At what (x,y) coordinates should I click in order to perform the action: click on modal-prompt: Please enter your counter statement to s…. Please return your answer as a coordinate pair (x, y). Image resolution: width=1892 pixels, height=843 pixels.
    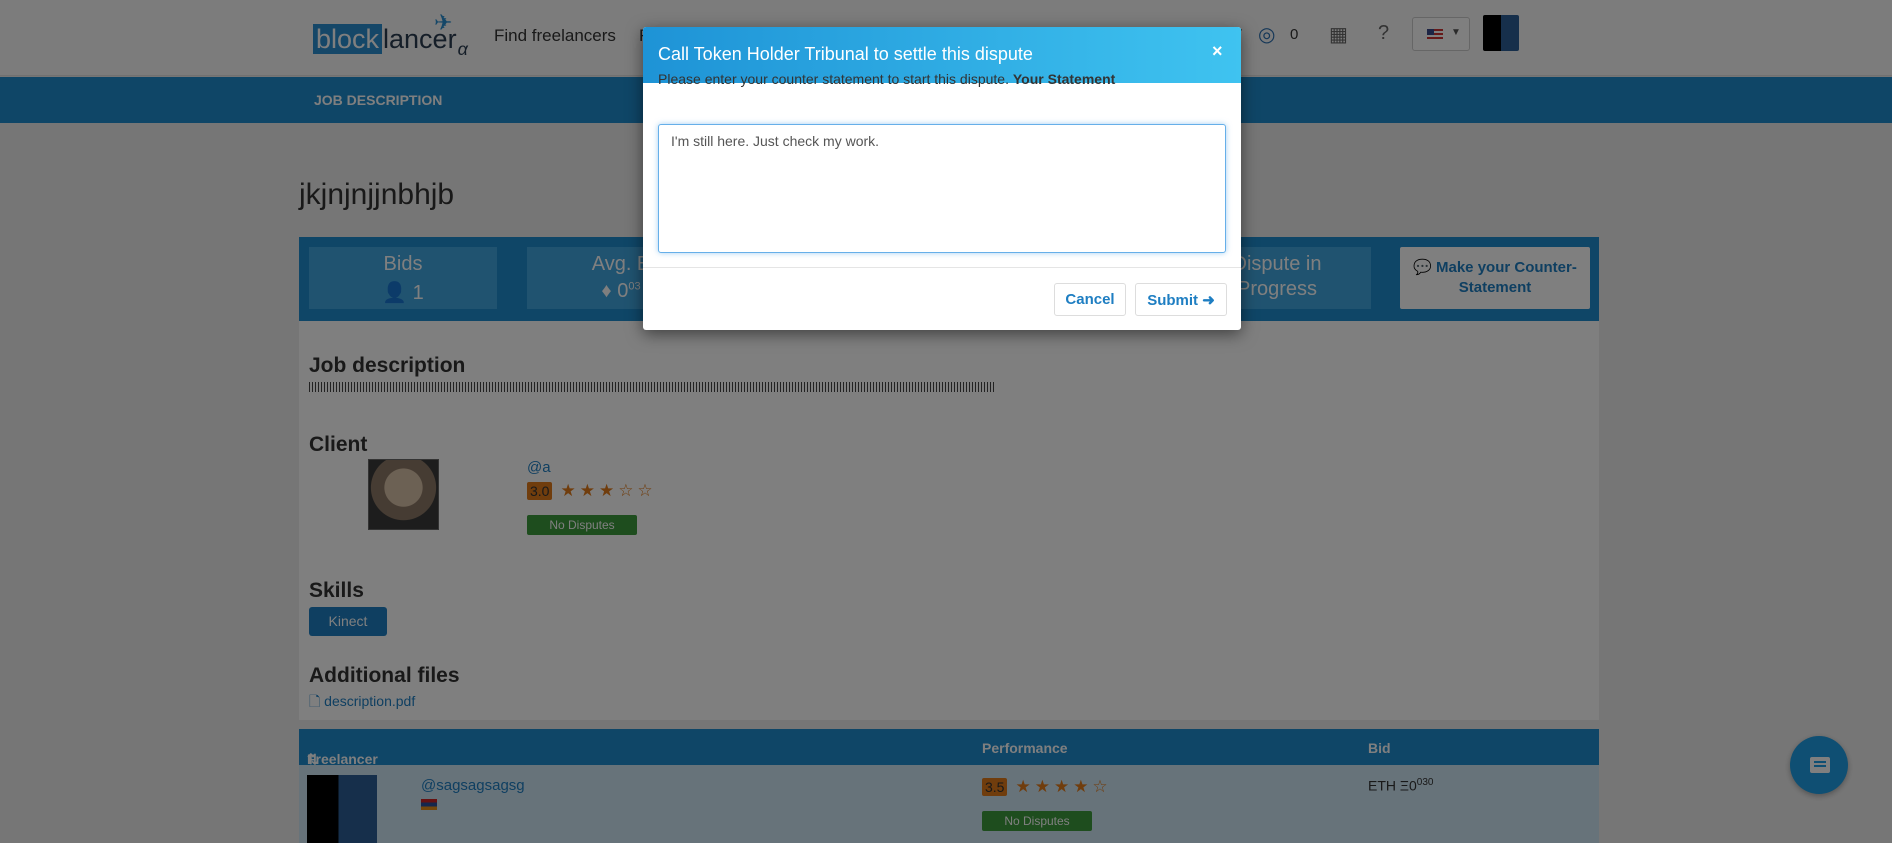
    Looking at the image, I should click on (886, 79).